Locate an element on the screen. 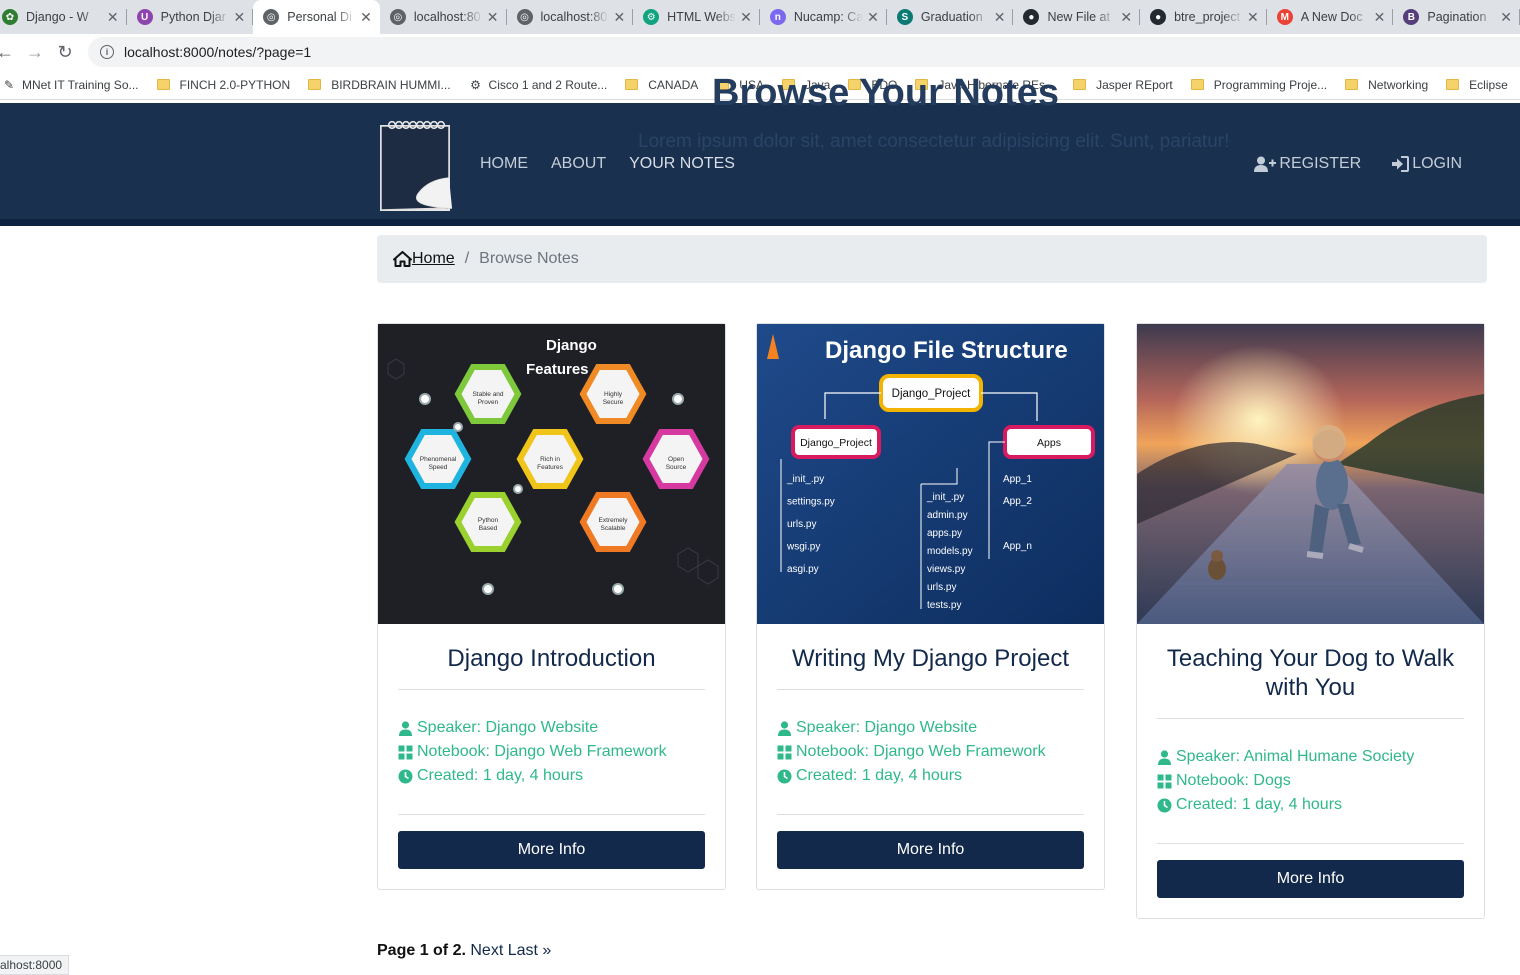 The image size is (1520, 975). nav-your-notes-link: Your Notes is located at coordinates (682, 164).